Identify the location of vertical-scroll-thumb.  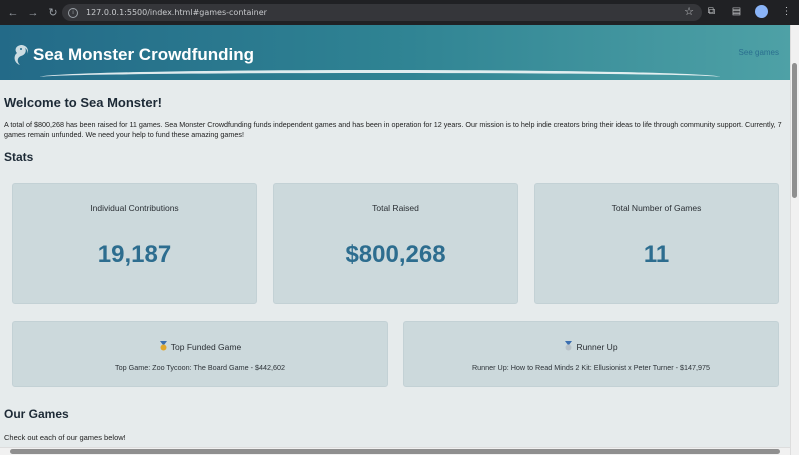
(794, 130).